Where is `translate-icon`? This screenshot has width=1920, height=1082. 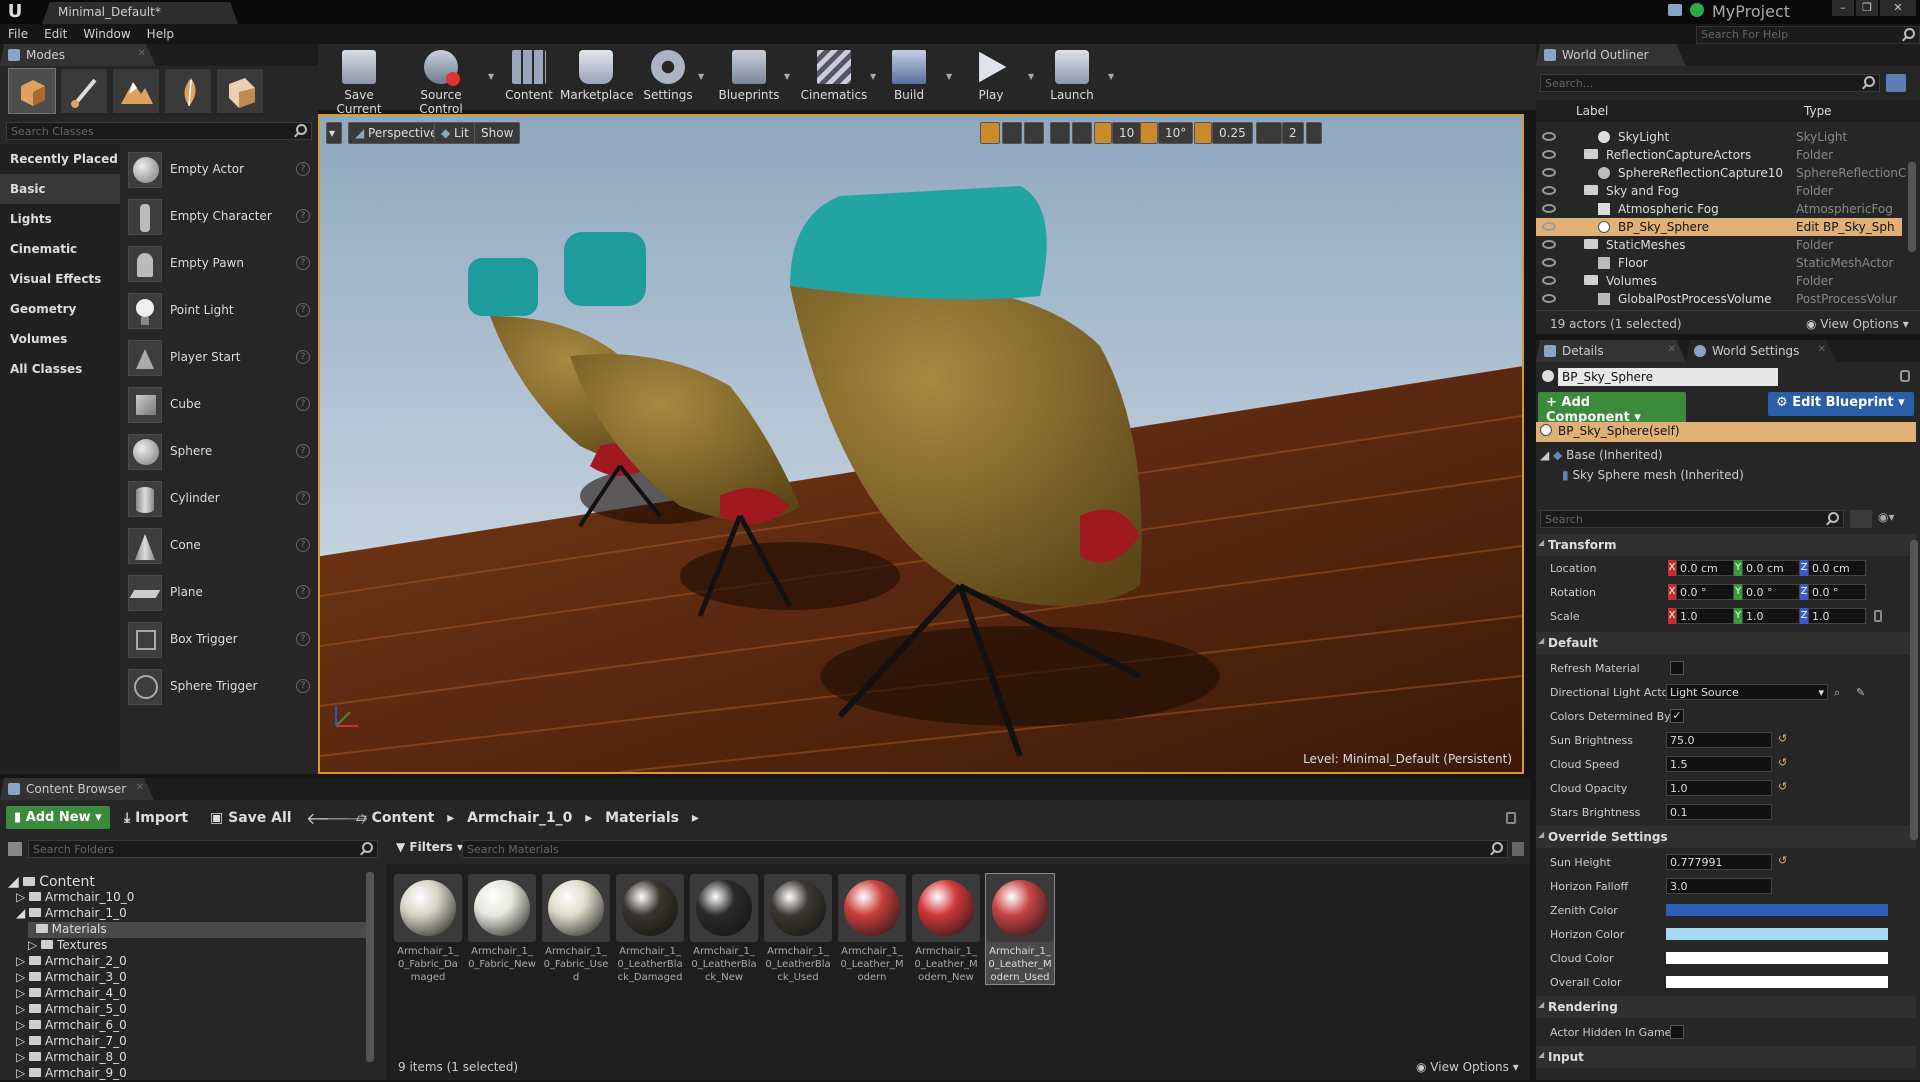 translate-icon is located at coordinates (990, 133).